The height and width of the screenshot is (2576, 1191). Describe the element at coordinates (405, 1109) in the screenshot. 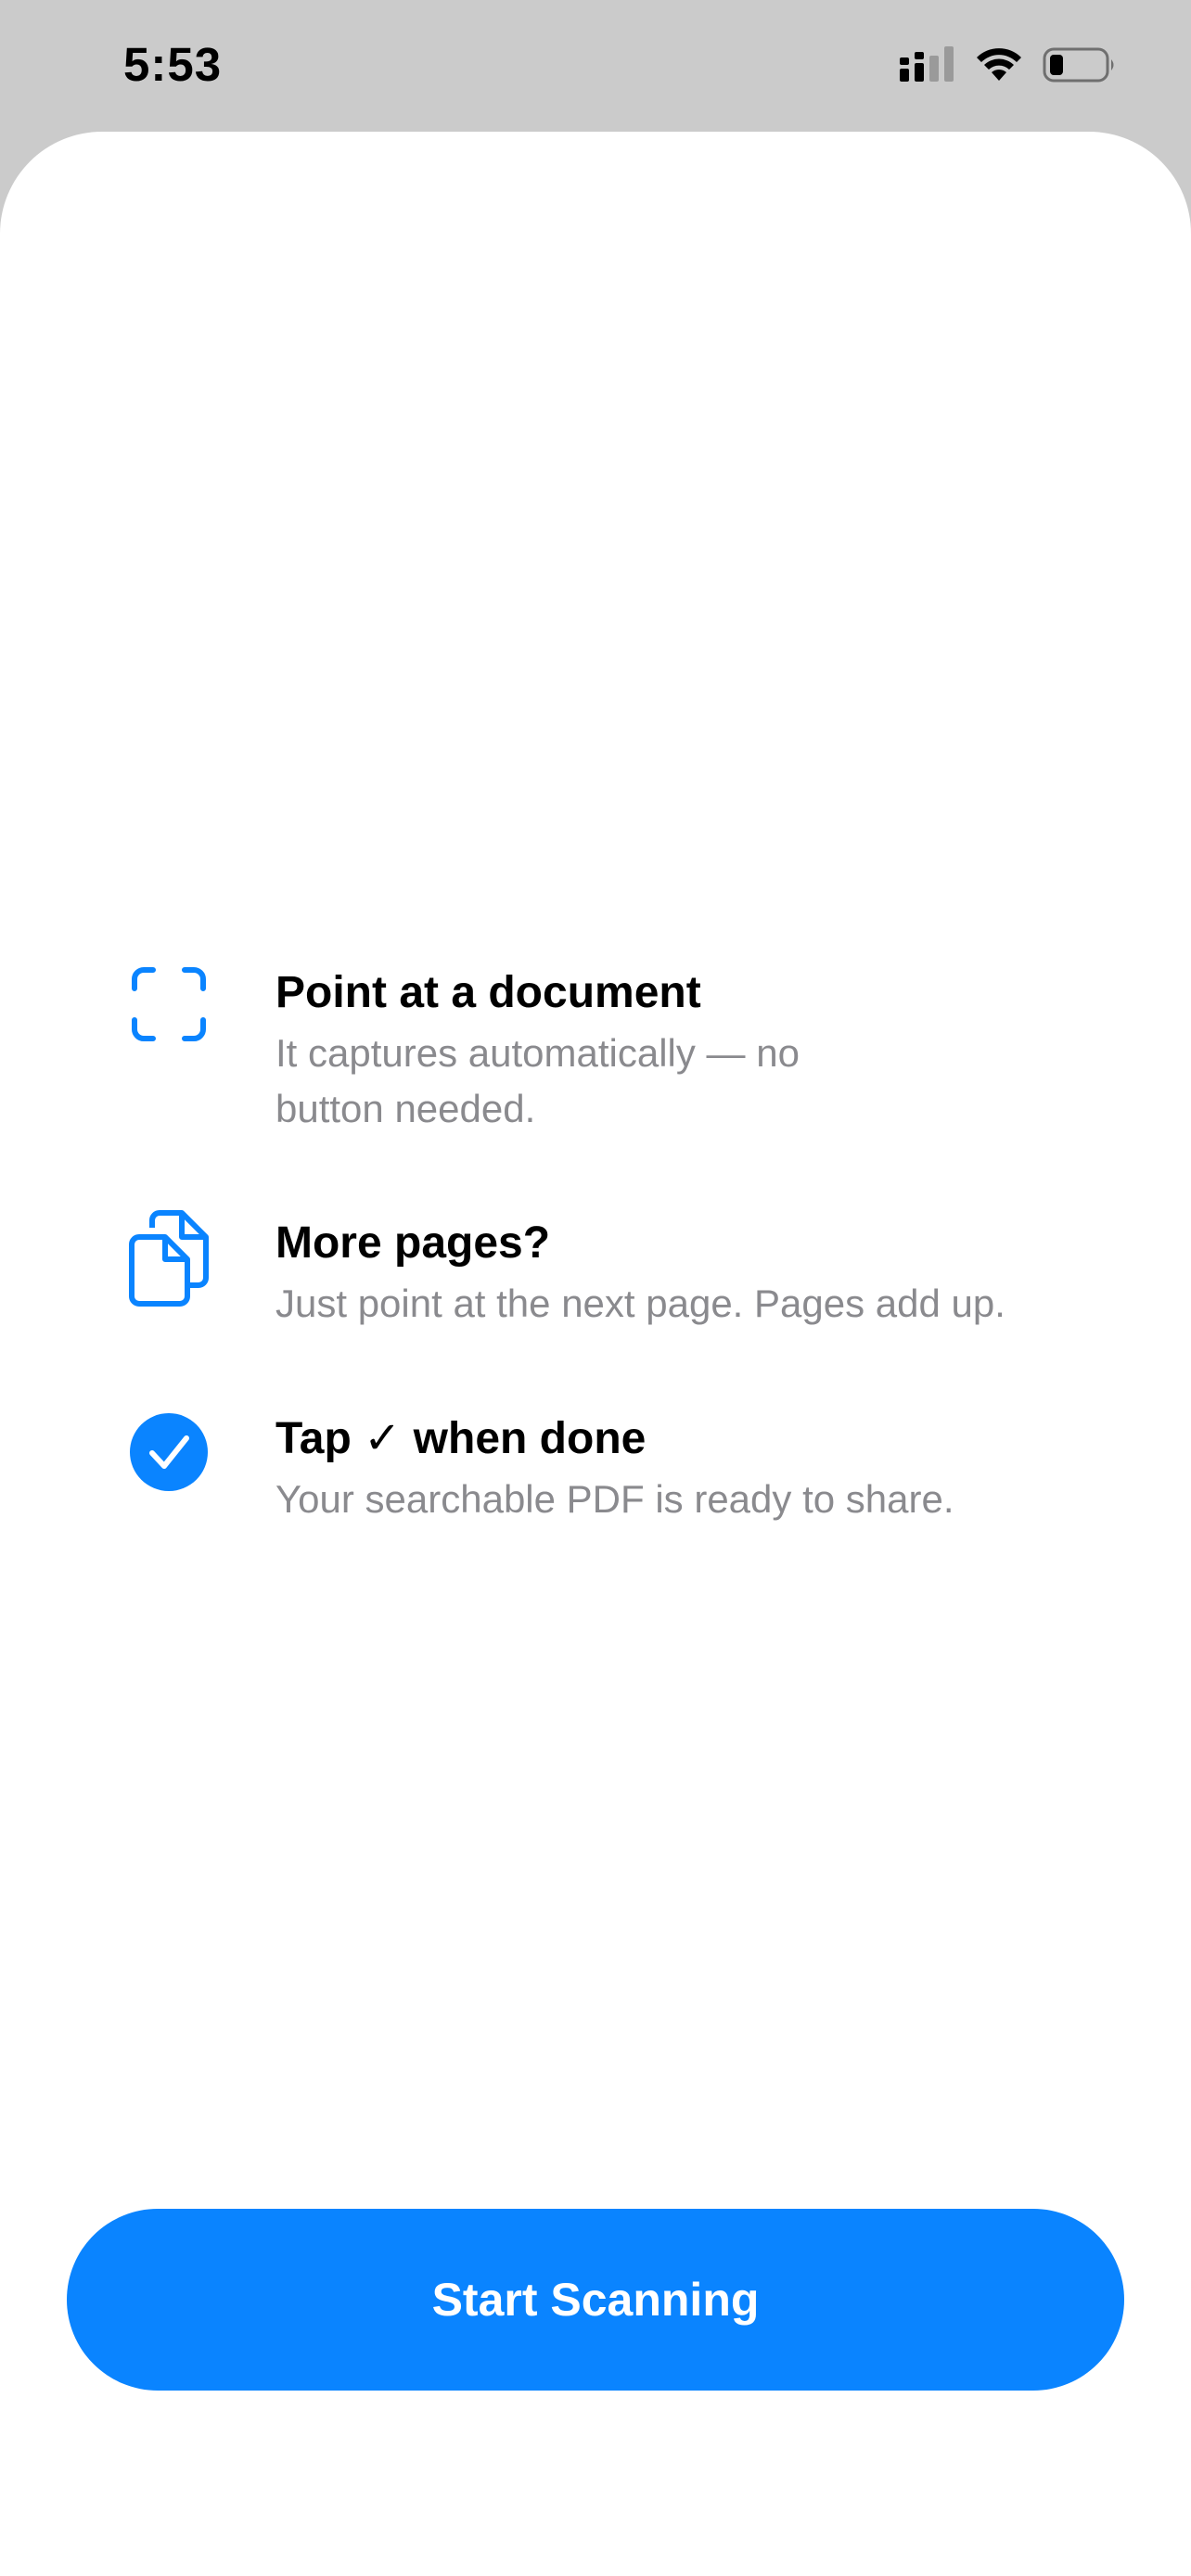

I see `tip-description-line: button needed.` at that location.